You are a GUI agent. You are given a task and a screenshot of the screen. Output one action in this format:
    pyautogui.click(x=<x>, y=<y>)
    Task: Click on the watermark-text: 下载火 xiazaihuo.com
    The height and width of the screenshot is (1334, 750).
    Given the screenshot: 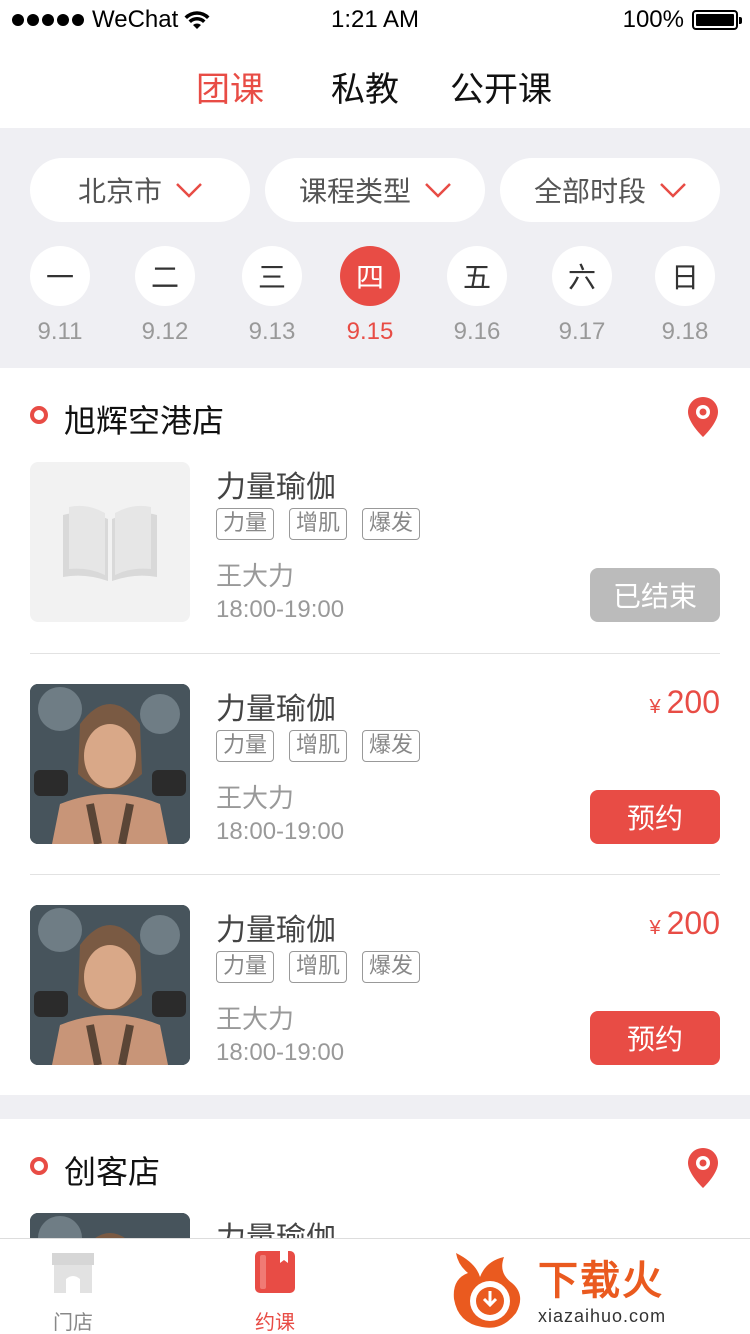 What is the action you would take?
    pyautogui.click(x=602, y=1287)
    